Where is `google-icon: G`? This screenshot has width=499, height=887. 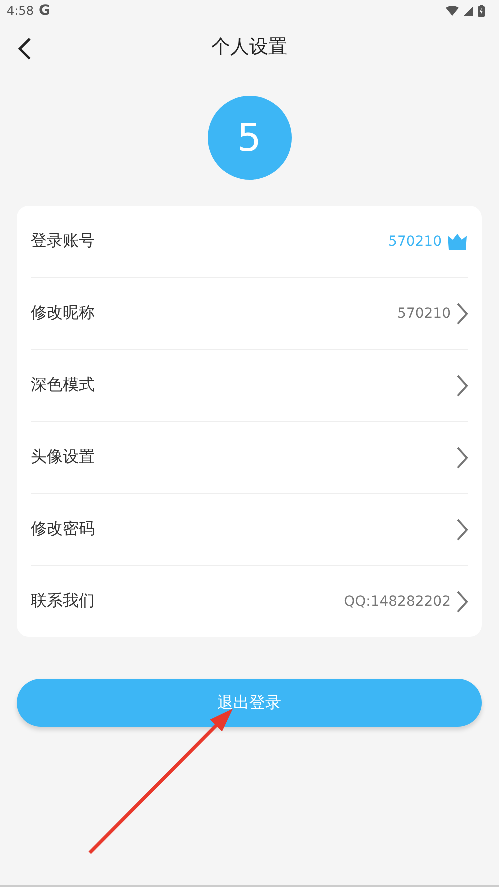
google-icon: G is located at coordinates (44, 11).